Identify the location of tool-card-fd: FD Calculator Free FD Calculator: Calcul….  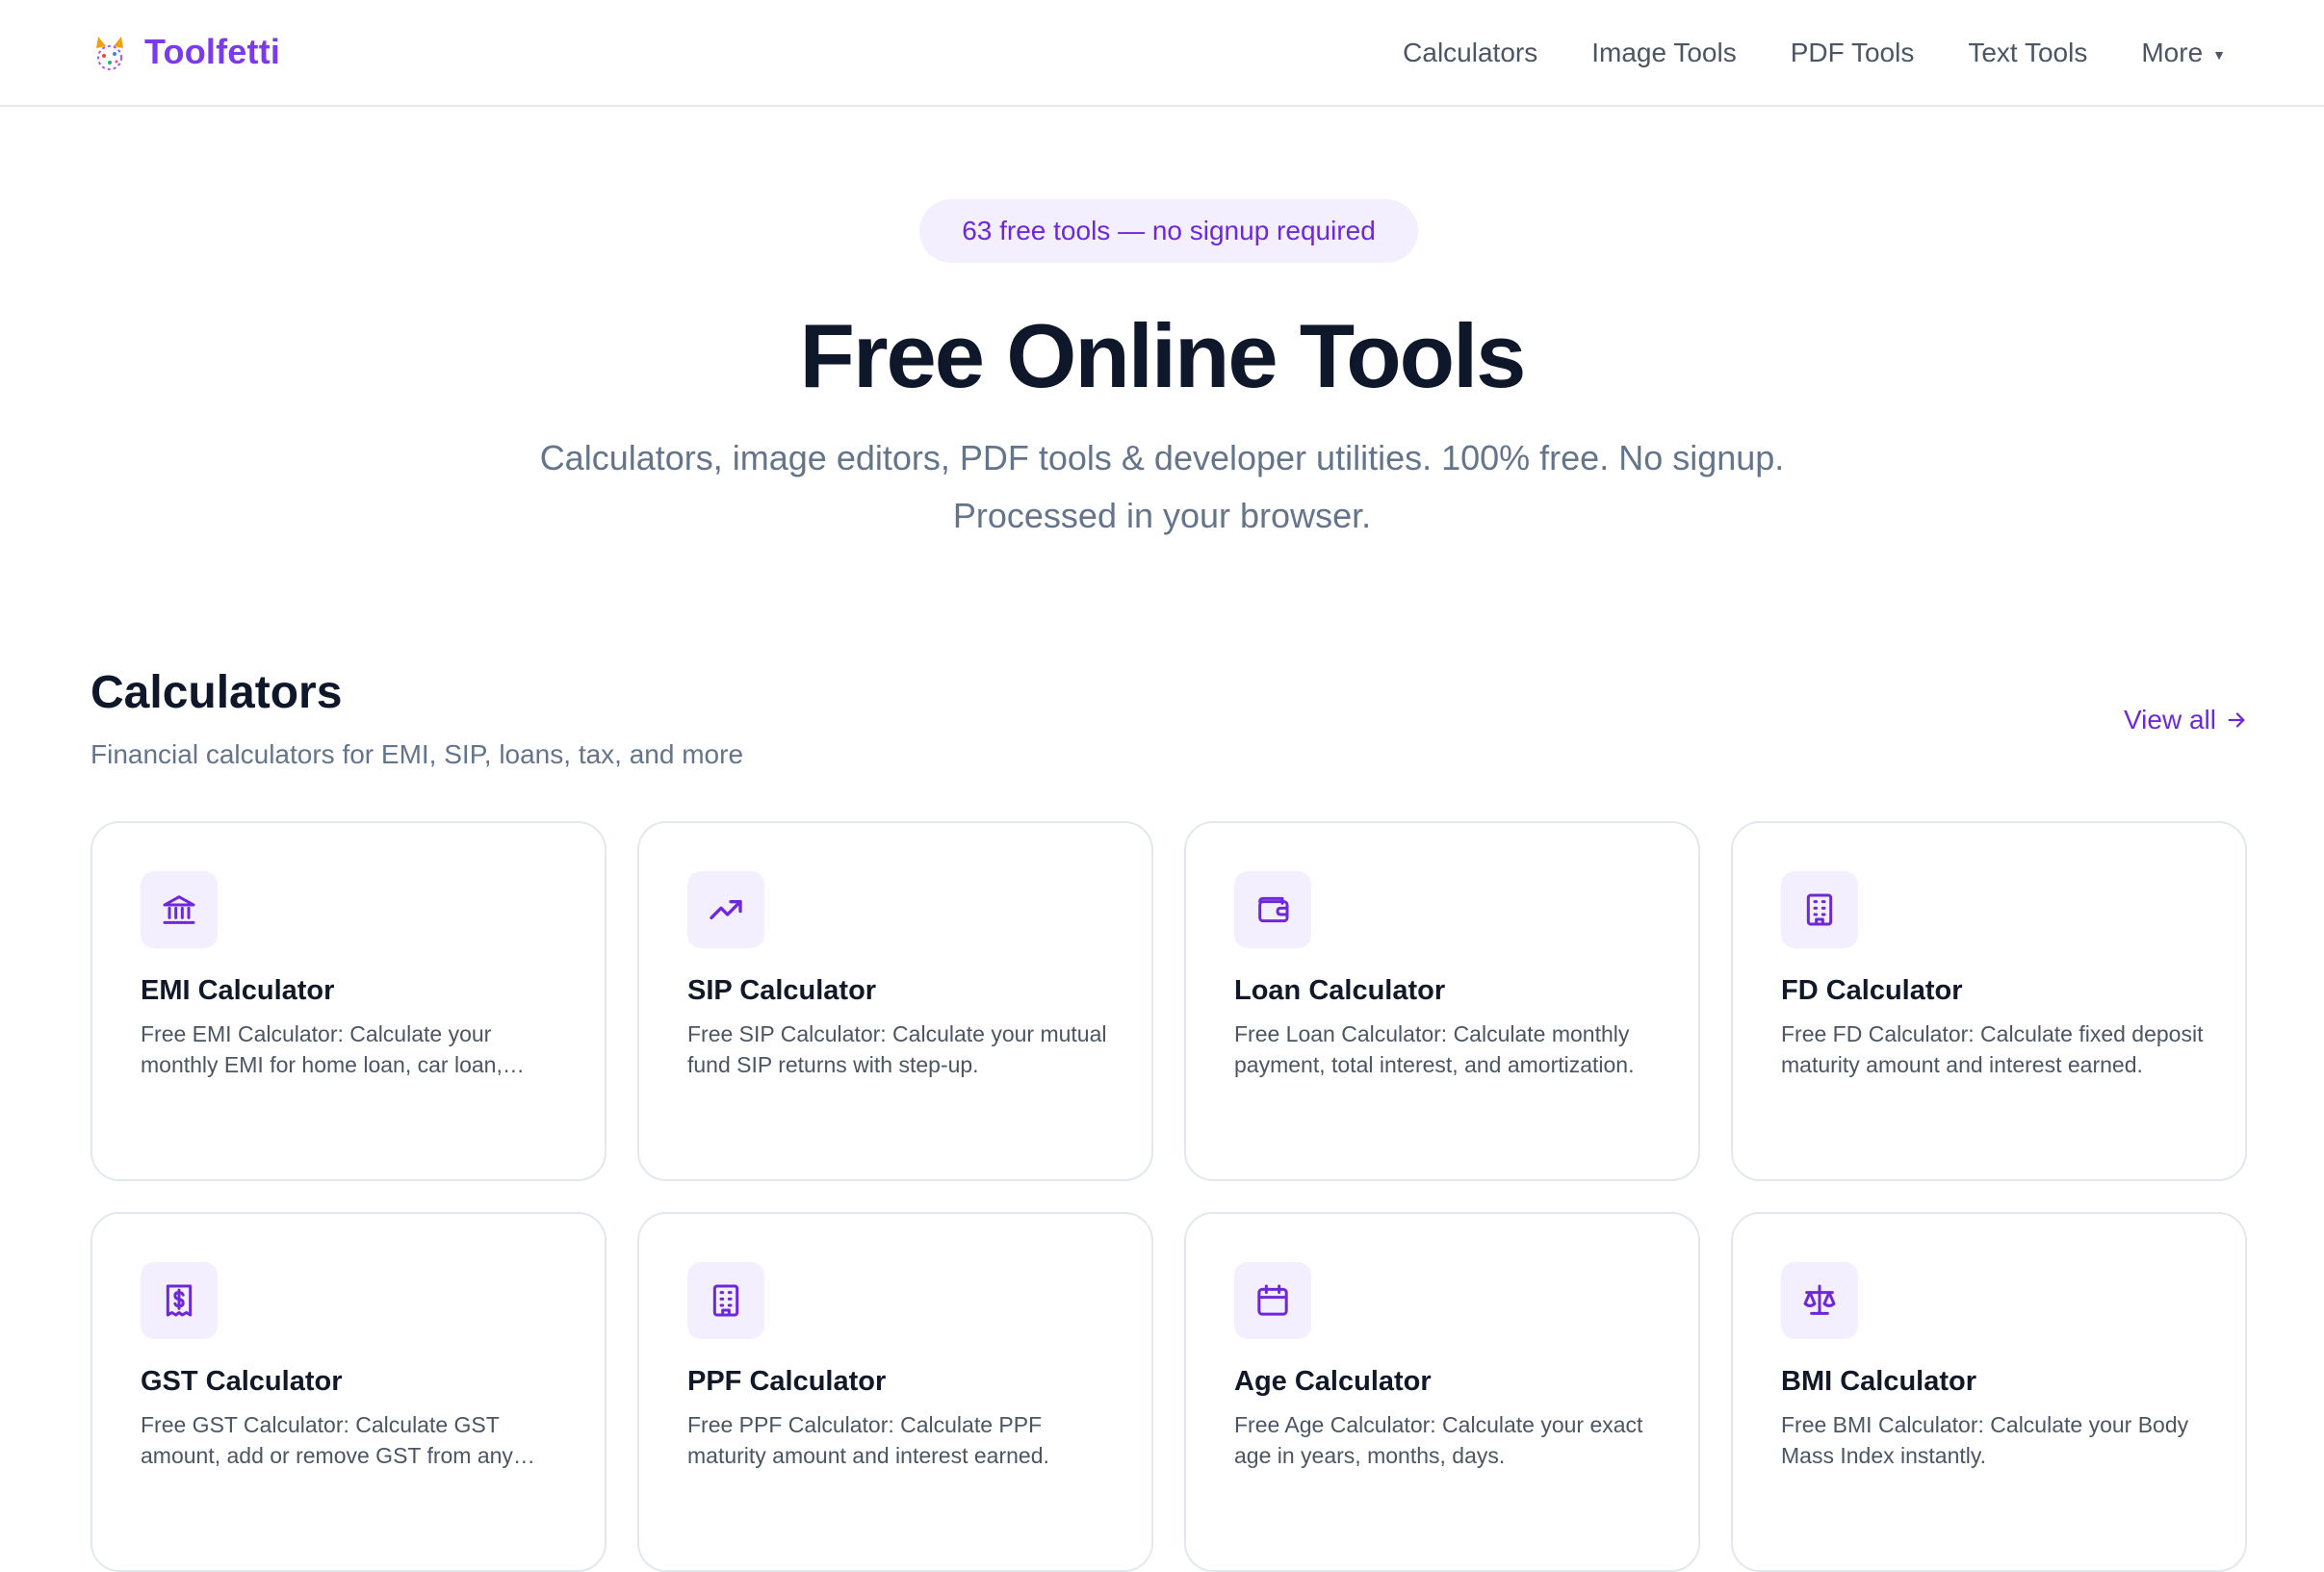
(1989, 1001).